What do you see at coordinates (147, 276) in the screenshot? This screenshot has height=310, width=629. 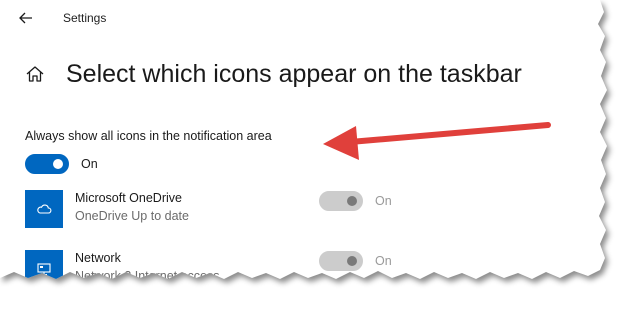 I see `list-item-description: Network 2 Internet access` at bounding box center [147, 276].